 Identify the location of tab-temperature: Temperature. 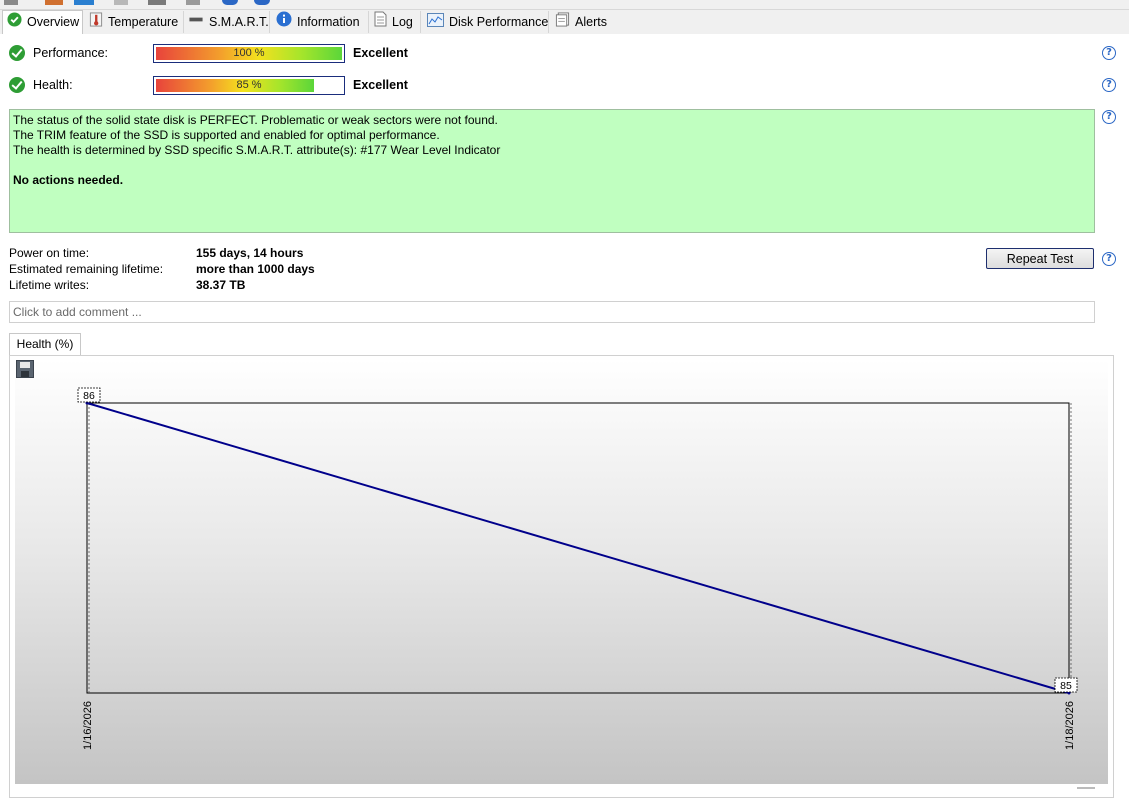
(134, 22).